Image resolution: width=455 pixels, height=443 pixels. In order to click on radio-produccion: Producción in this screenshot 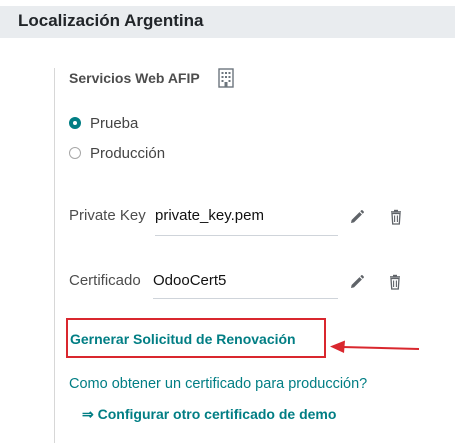, I will do `click(117, 153)`.